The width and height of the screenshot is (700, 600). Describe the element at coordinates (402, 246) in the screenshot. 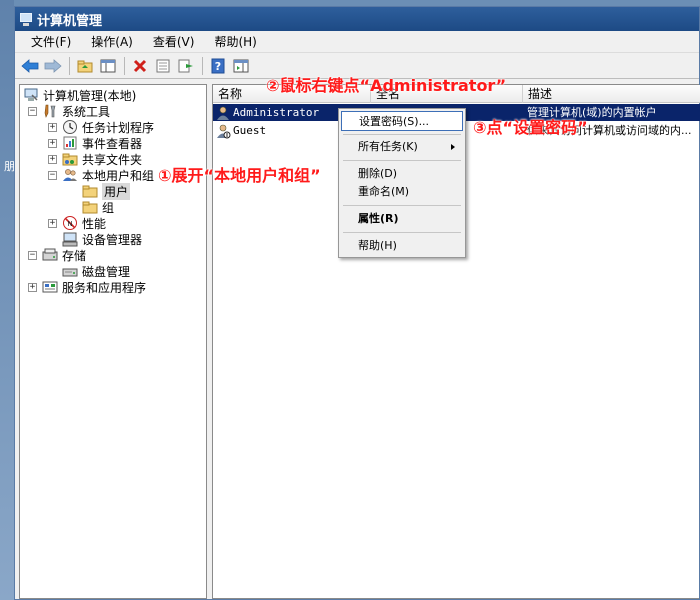

I see `menu-help-item: 帮助(H)` at that location.